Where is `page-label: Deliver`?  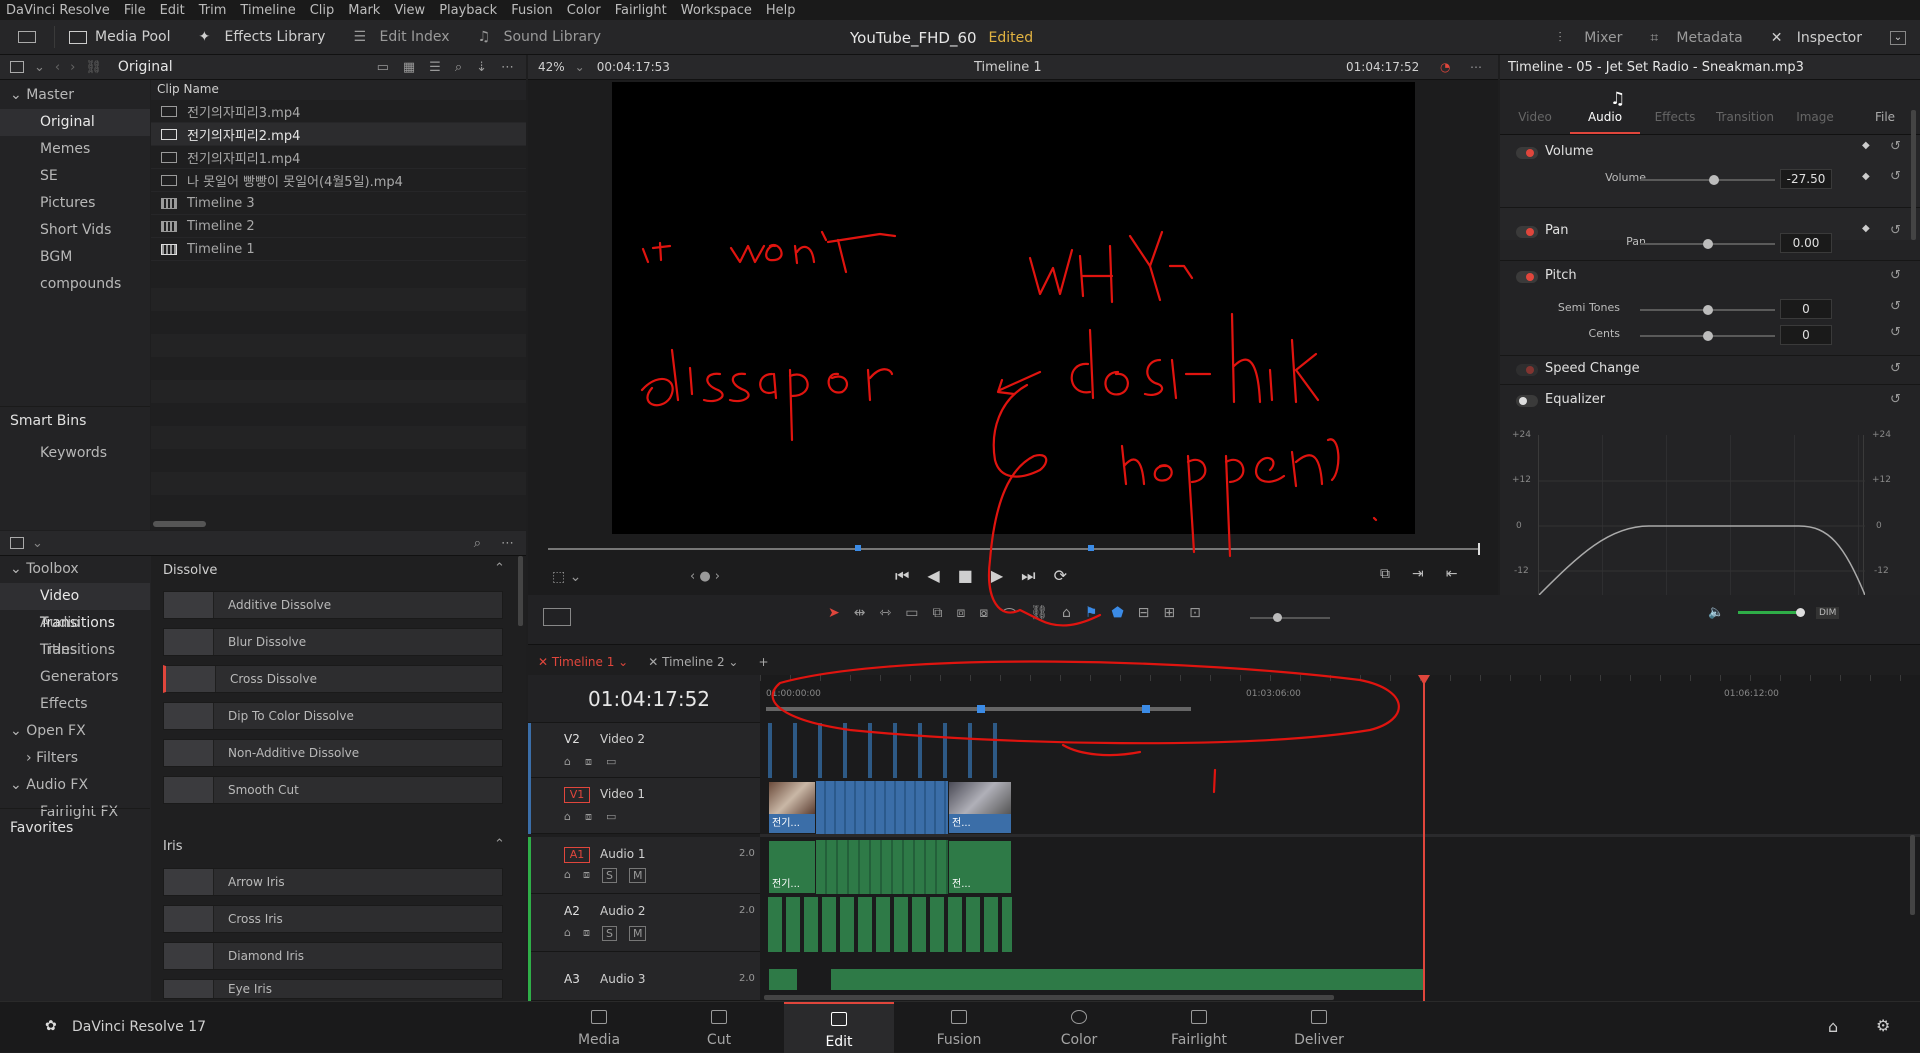
page-label: Deliver is located at coordinates (1319, 1040).